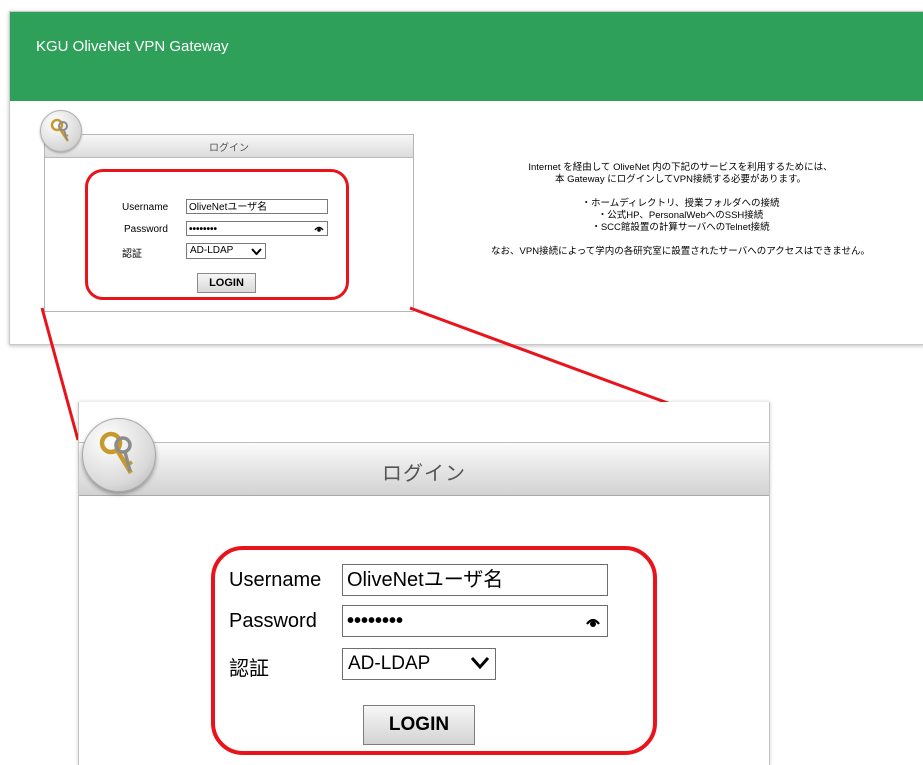 This screenshot has width=923, height=765. I want to click on keys-icon, so click(119, 455).